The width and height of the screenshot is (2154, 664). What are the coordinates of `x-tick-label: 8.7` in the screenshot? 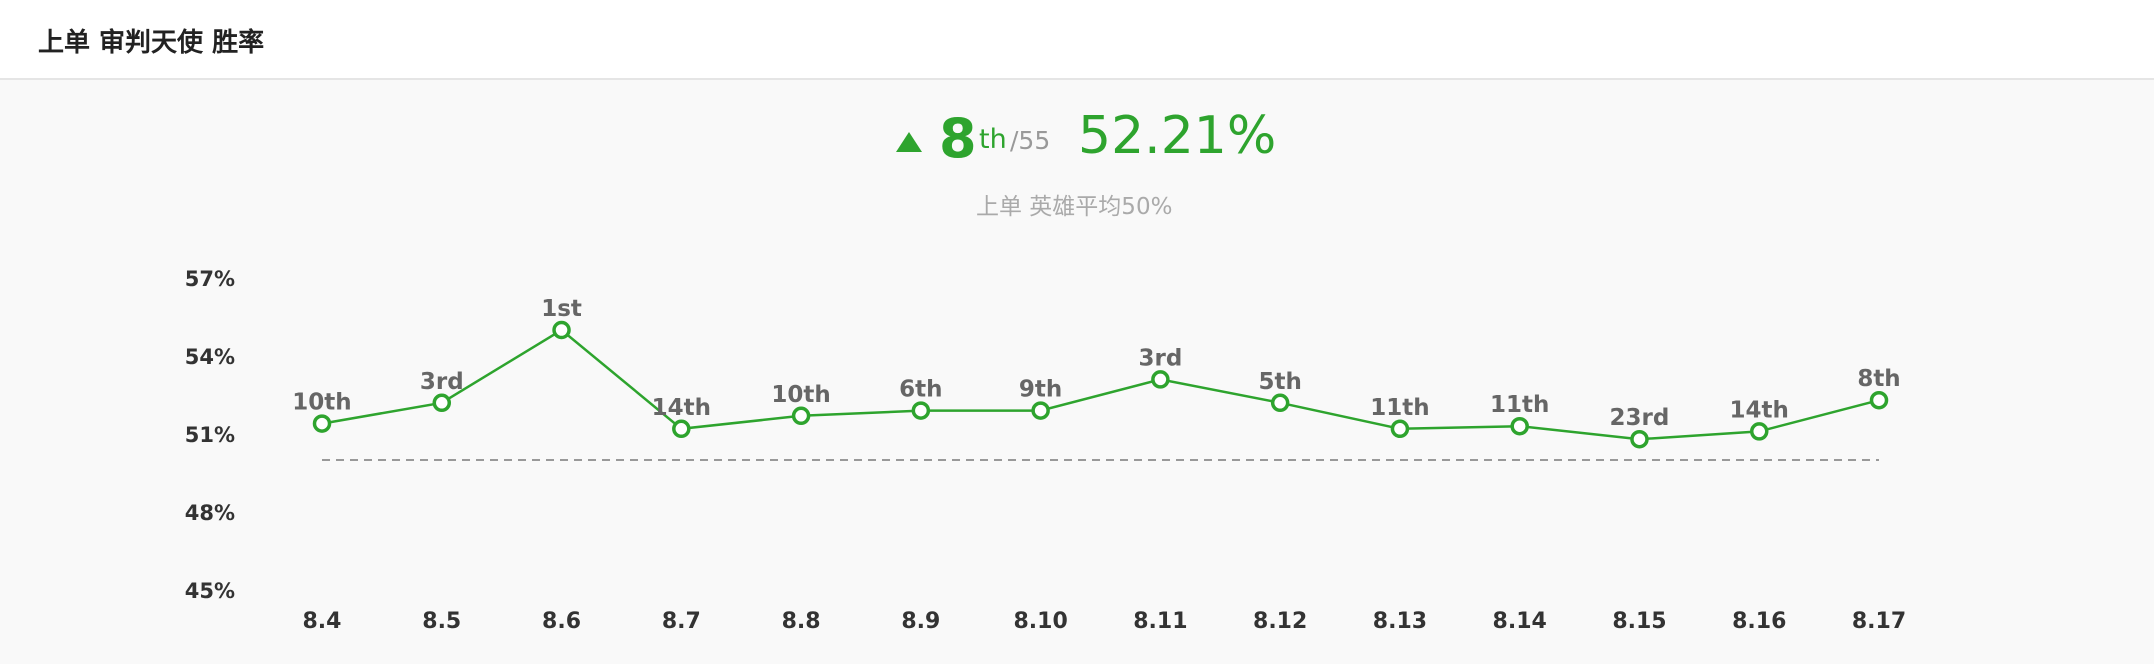 It's located at (681, 621).